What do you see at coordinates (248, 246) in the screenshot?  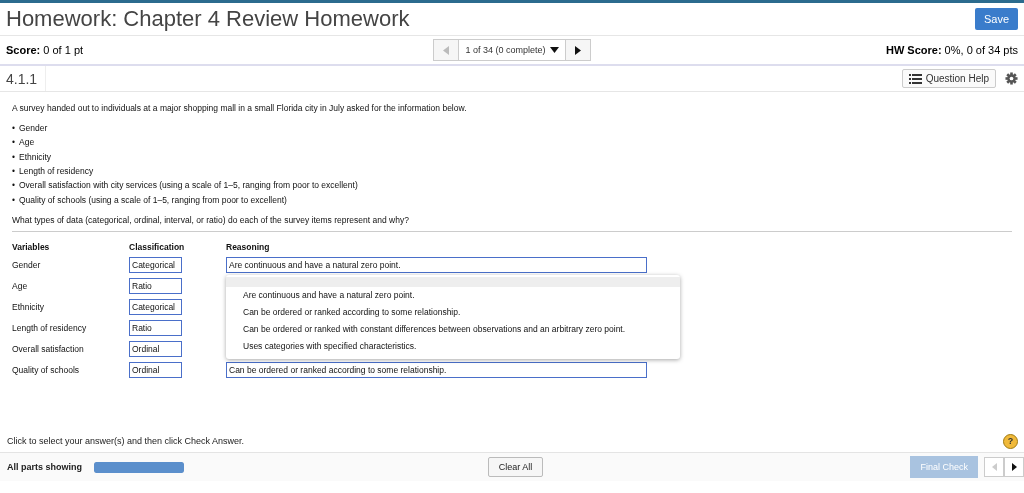 I see `column-header: Reasoning` at bounding box center [248, 246].